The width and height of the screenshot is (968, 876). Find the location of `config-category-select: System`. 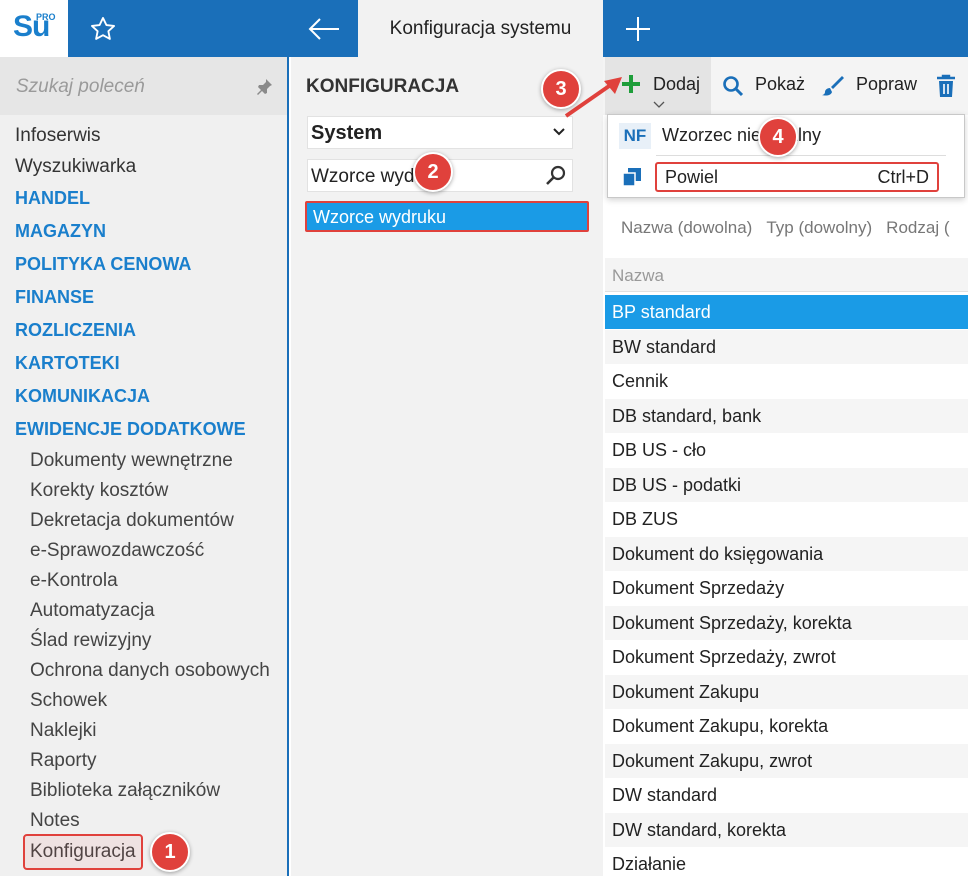

config-category-select: System is located at coordinates (440, 132).